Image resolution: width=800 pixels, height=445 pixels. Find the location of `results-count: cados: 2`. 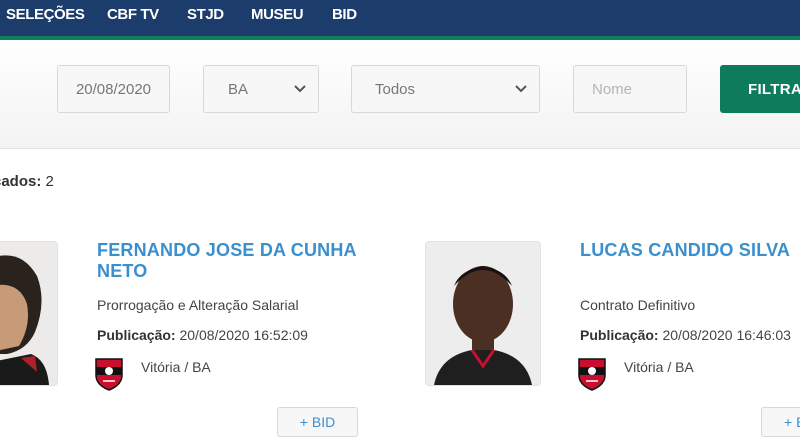

results-count: cados: 2 is located at coordinates (27, 181).